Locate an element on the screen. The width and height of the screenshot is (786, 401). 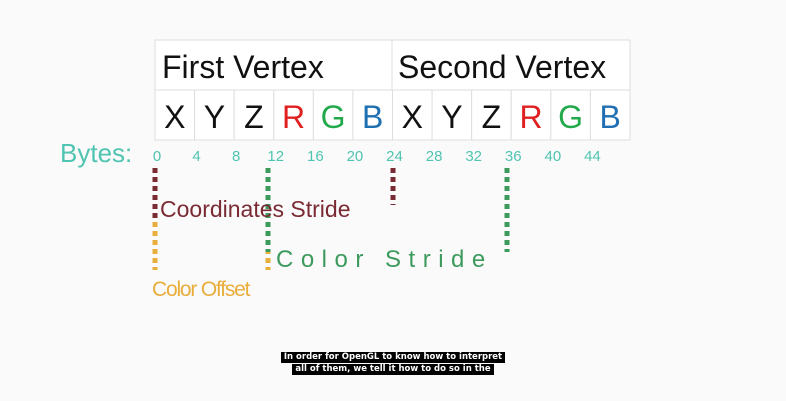
byte-offset-label: 4 is located at coordinates (196, 156).